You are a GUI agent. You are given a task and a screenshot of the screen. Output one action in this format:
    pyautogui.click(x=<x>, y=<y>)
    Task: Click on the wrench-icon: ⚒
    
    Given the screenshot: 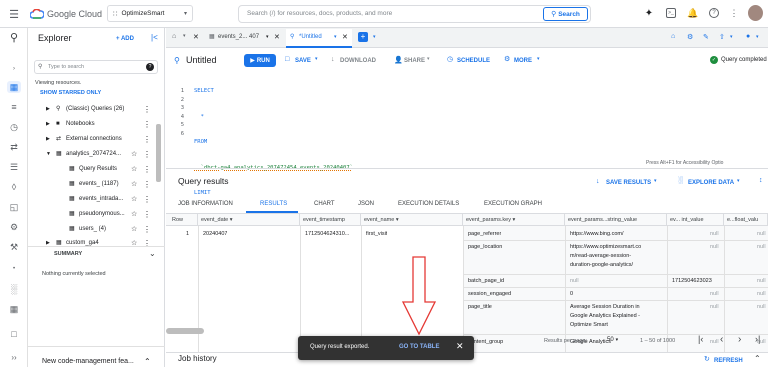 What is the action you would take?
    pyautogui.click(x=14, y=247)
    